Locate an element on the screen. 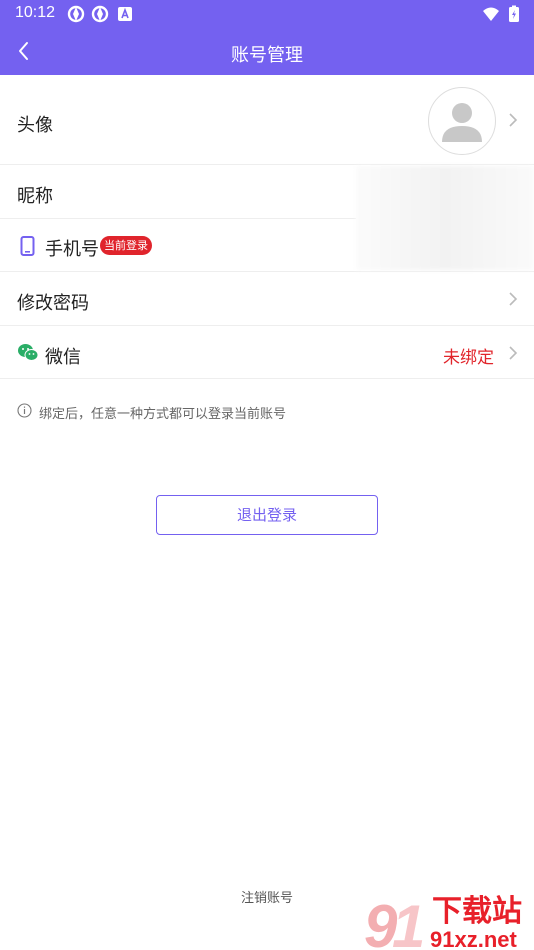 Image resolution: width=534 pixels, height=950 pixels. avatar is located at coordinates (462, 121).